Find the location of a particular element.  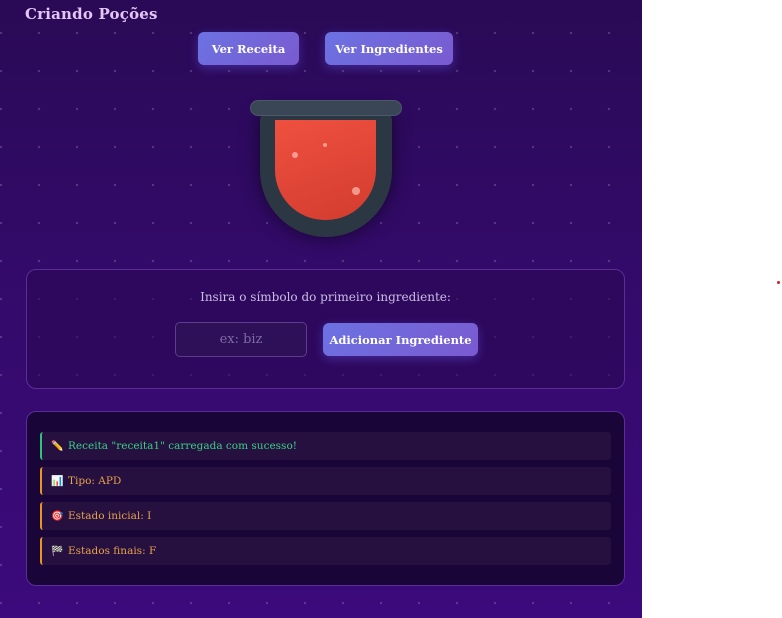

page-title: Criando Poções is located at coordinates (91, 14).